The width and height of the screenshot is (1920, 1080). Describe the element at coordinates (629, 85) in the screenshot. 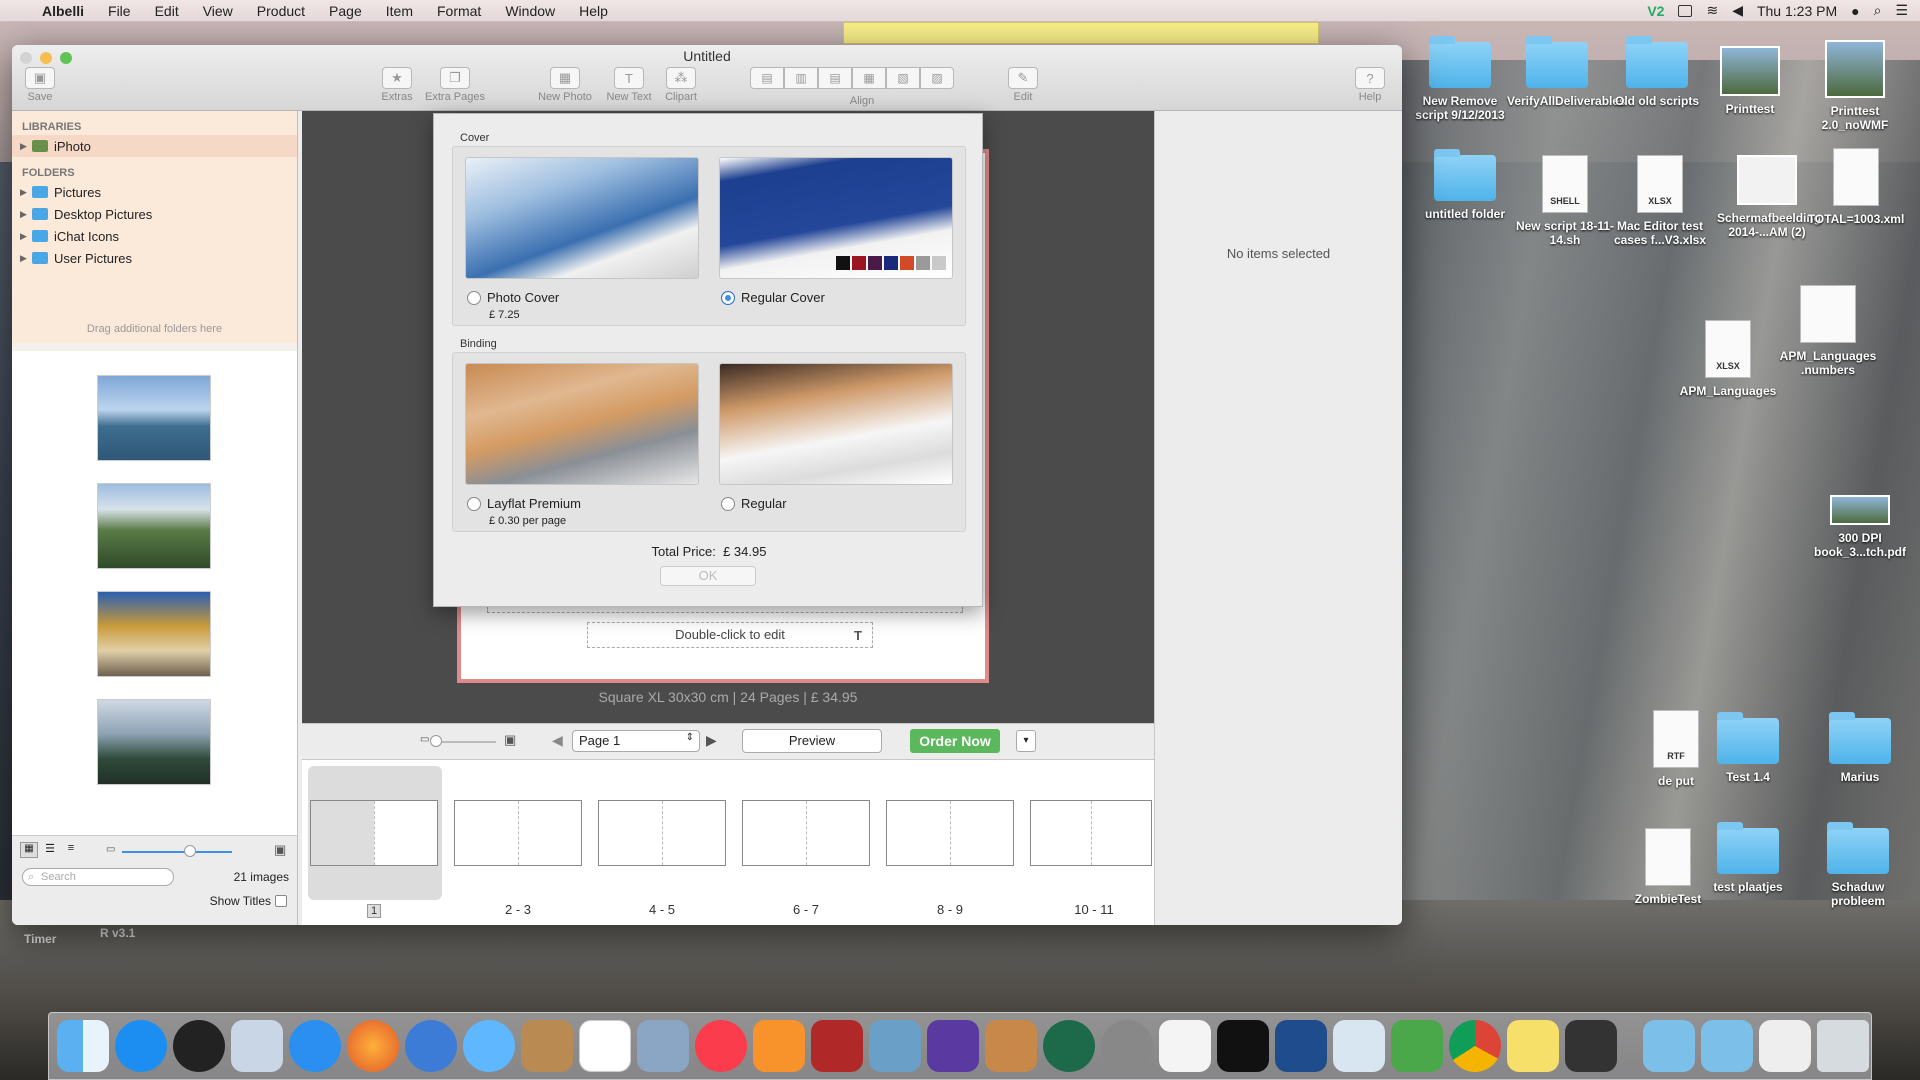

I see `new-text-button: T New Text` at that location.